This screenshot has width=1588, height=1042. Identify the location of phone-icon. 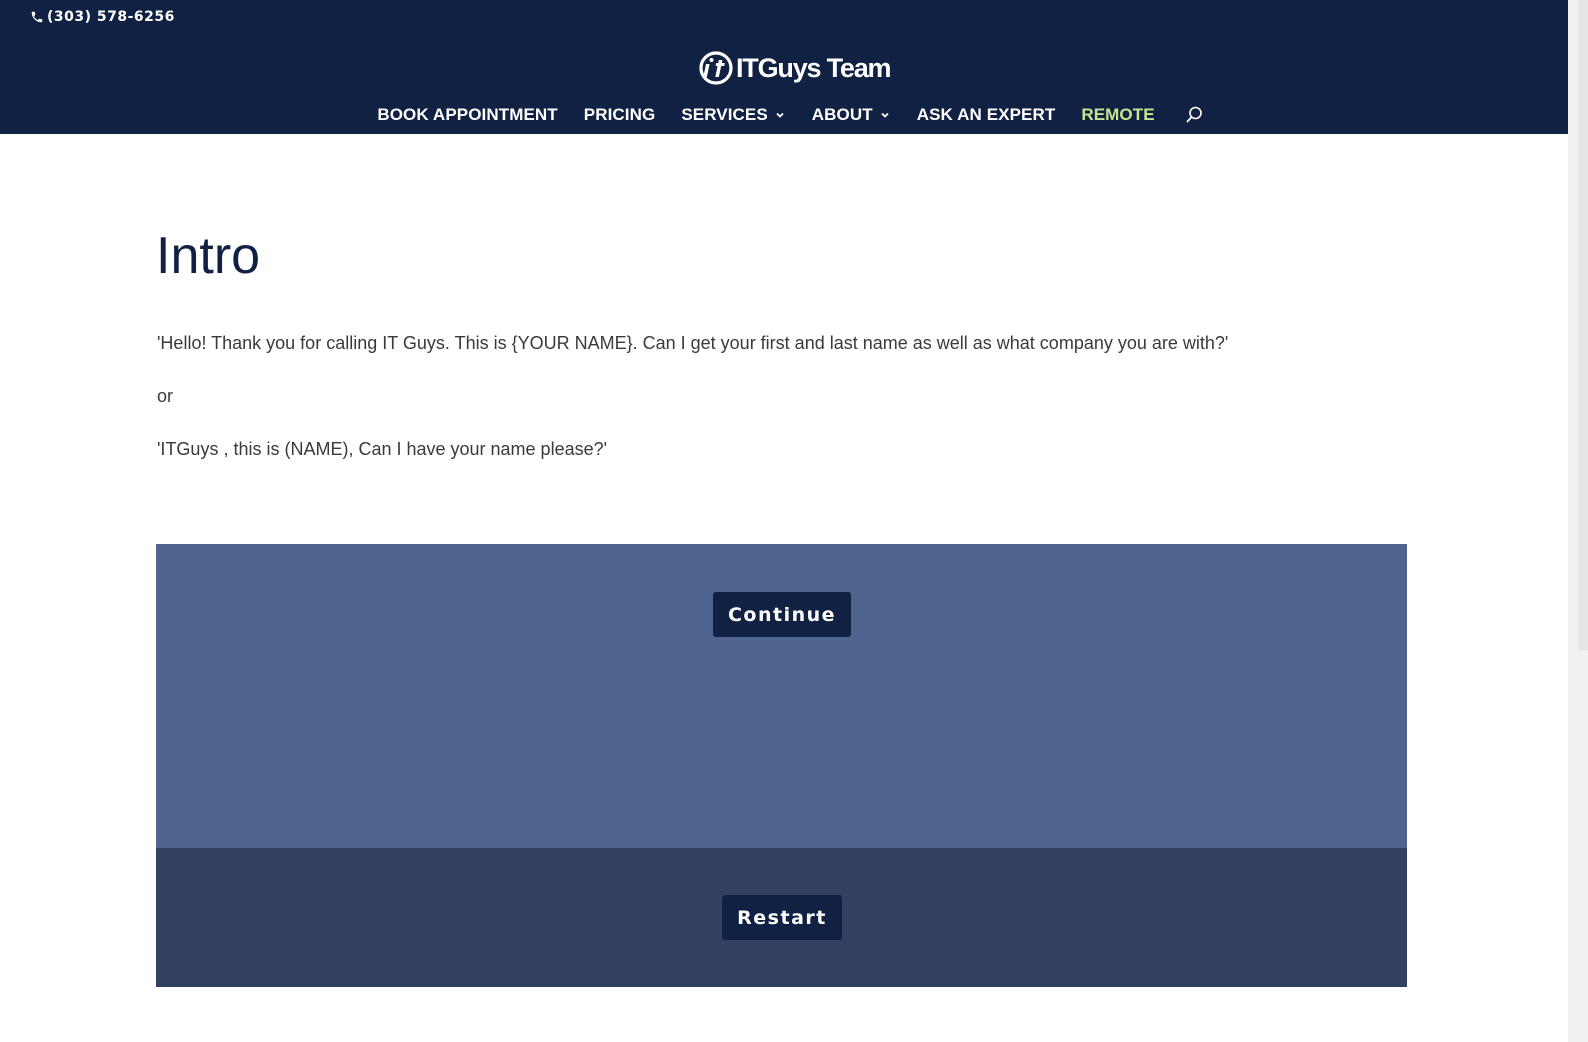
(37, 17).